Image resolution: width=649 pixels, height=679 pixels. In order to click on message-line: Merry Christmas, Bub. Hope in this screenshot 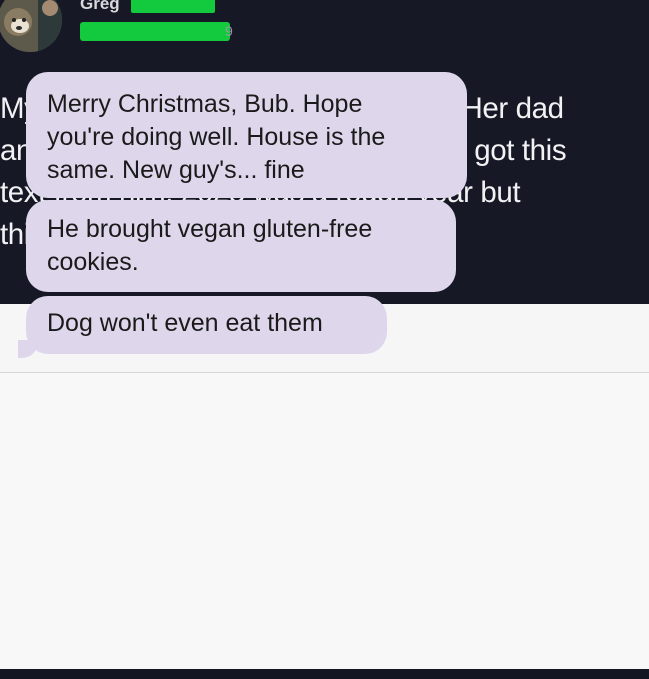, I will do `click(205, 104)`.